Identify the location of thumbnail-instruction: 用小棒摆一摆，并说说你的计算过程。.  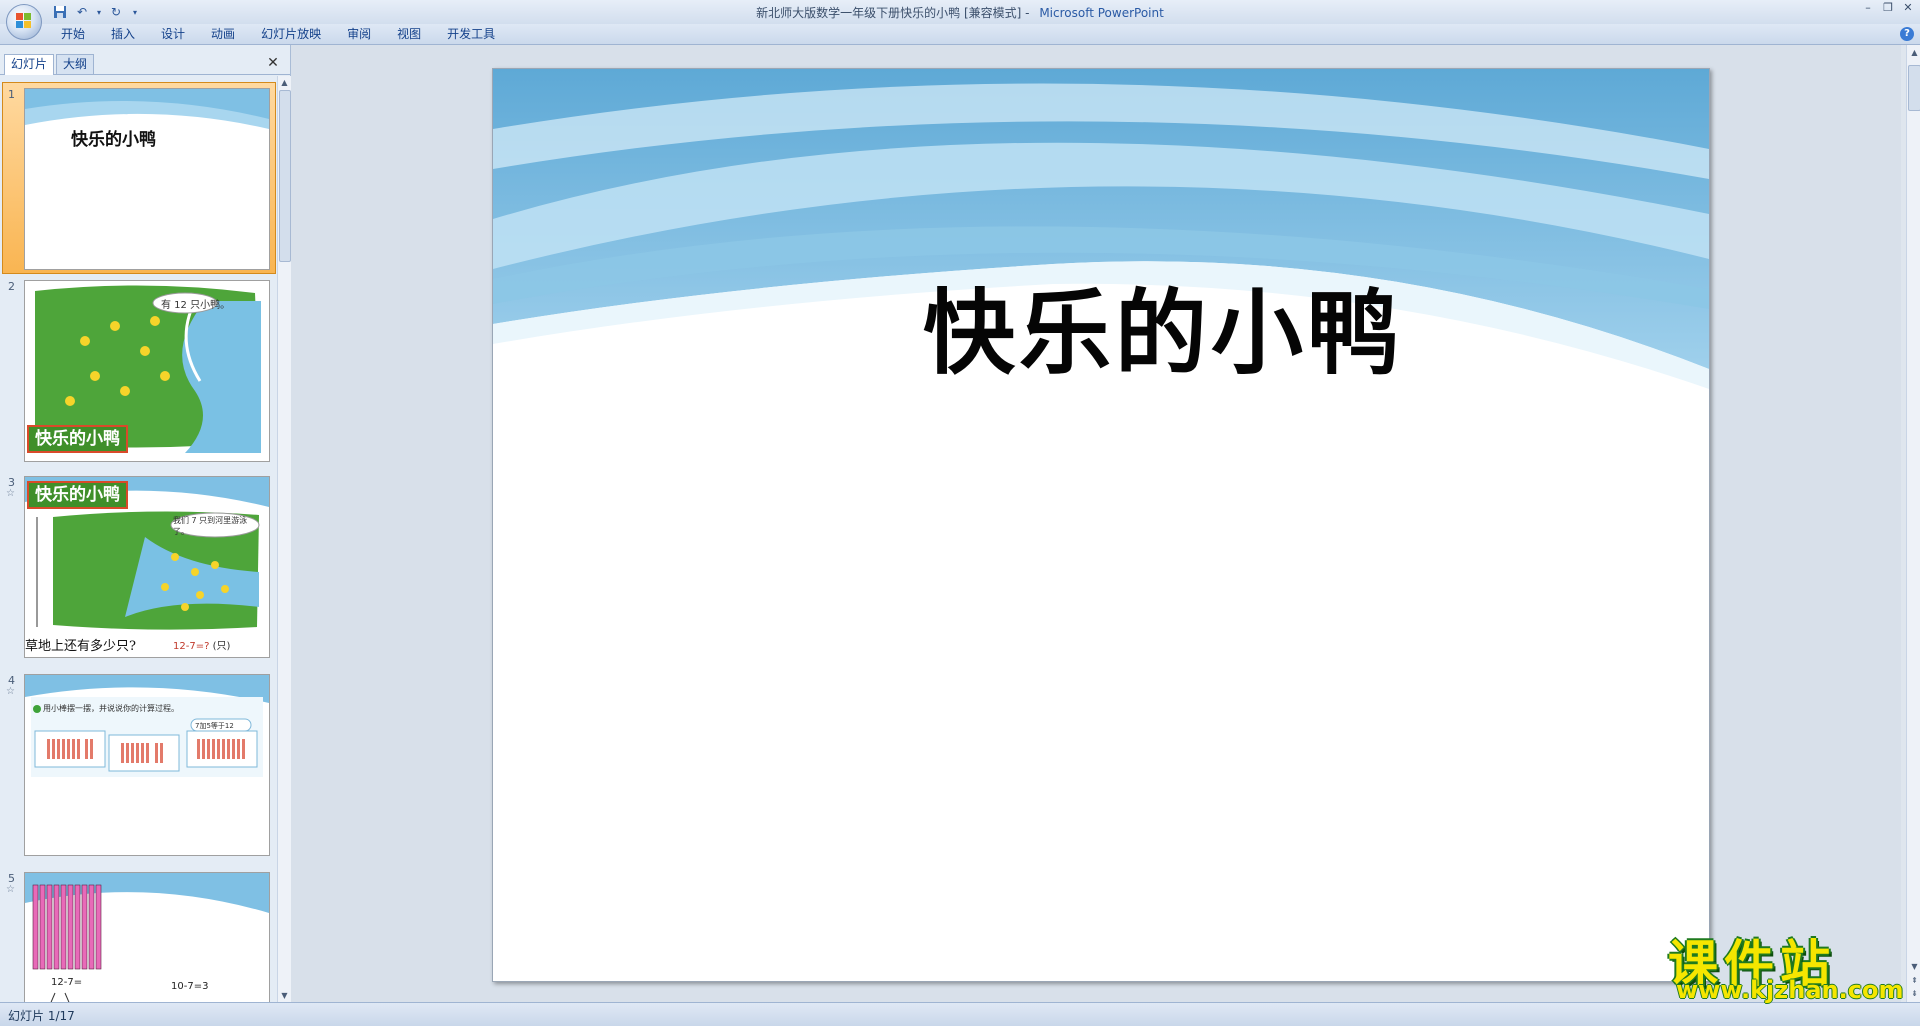
(111, 708).